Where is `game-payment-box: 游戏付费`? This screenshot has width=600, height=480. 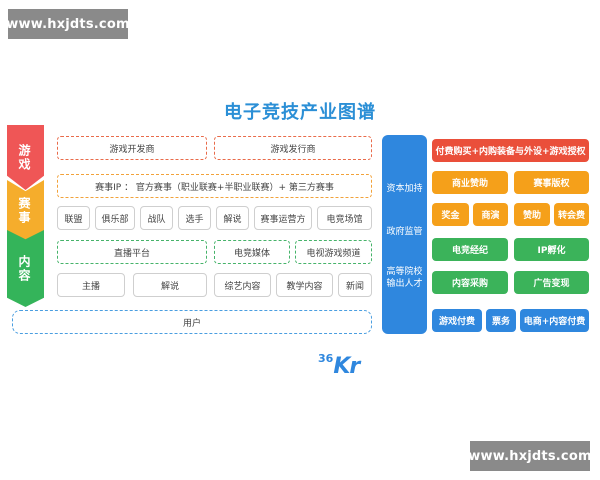
game-payment-box: 游戏付费 is located at coordinates (457, 320).